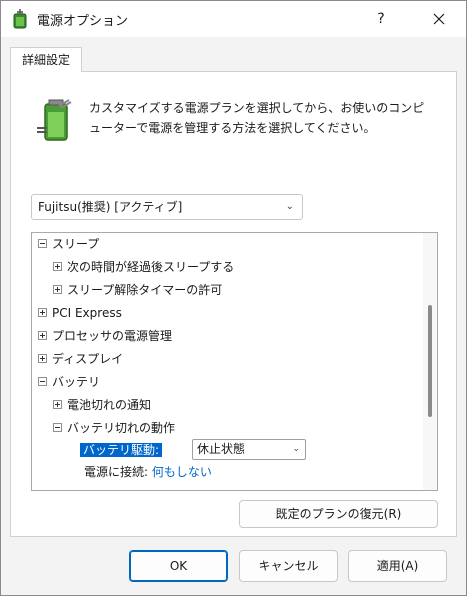 This screenshot has width=467, height=596. I want to click on window-title: 電源オプション, so click(83, 21).